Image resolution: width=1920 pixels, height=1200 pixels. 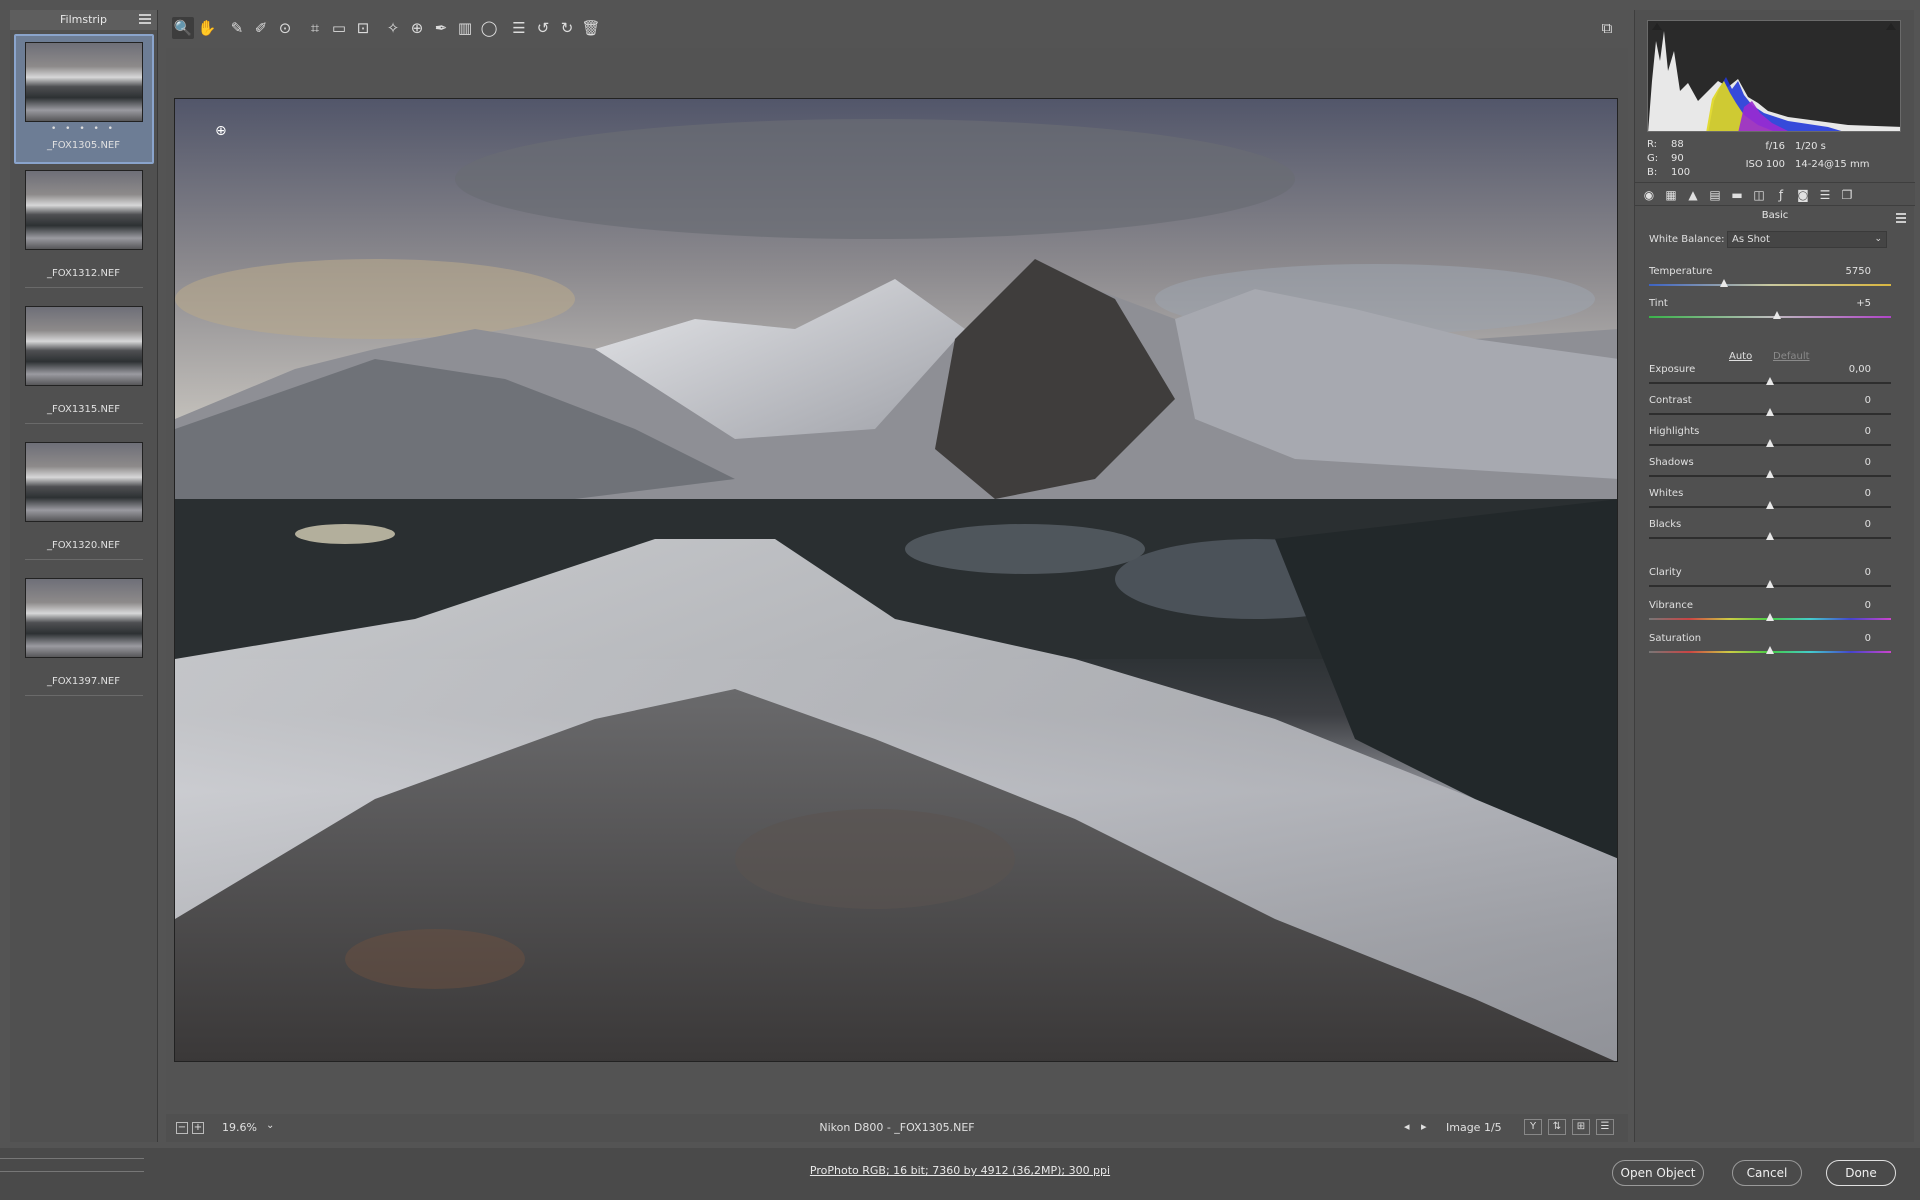 What do you see at coordinates (1715, 195) in the screenshot?
I see `hsl-icon: ▤` at bounding box center [1715, 195].